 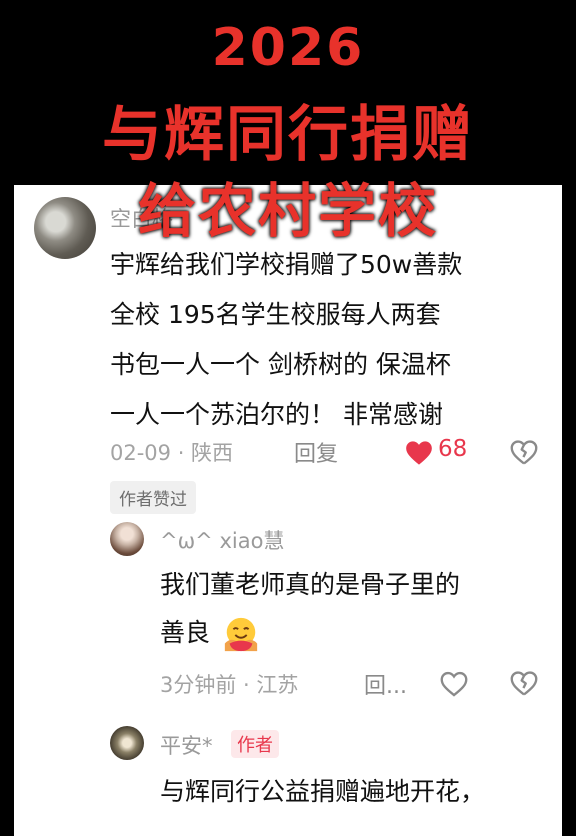 What do you see at coordinates (287, 211) in the screenshot?
I see `title-line-3: 给农村学校` at bounding box center [287, 211].